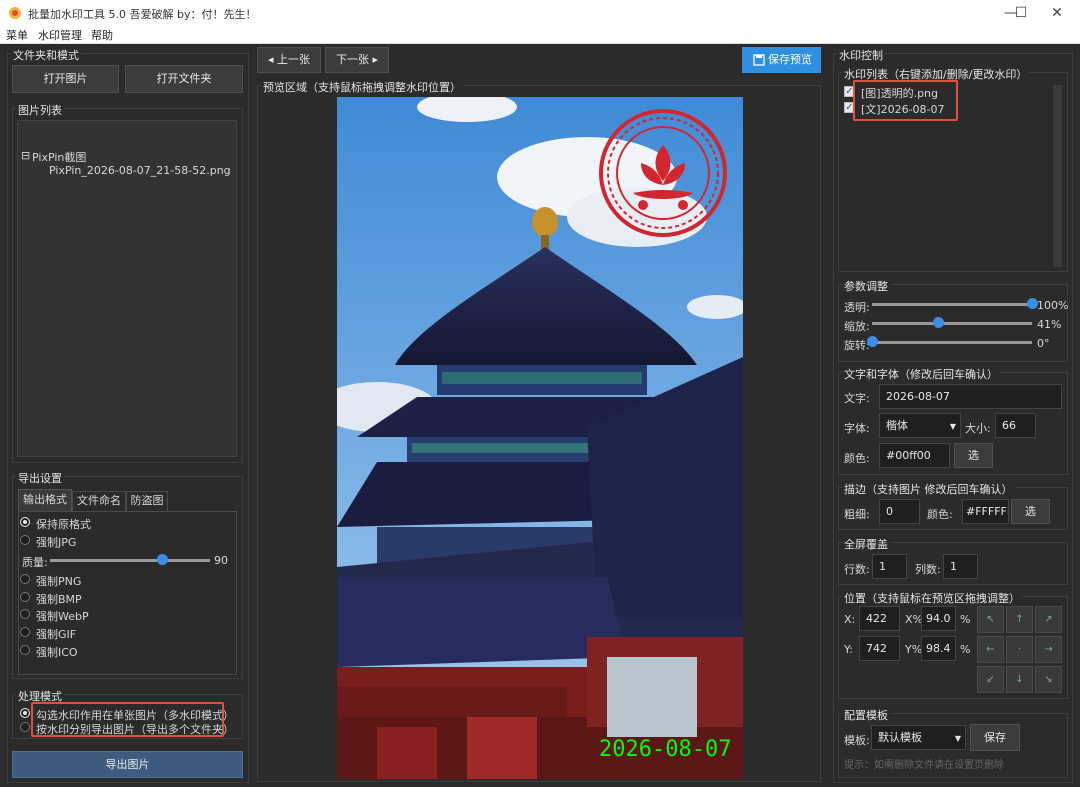 Image resolution: width=1080 pixels, height=787 pixels. What do you see at coordinates (879, 618) in the screenshot?
I see `x-input: 422` at bounding box center [879, 618].